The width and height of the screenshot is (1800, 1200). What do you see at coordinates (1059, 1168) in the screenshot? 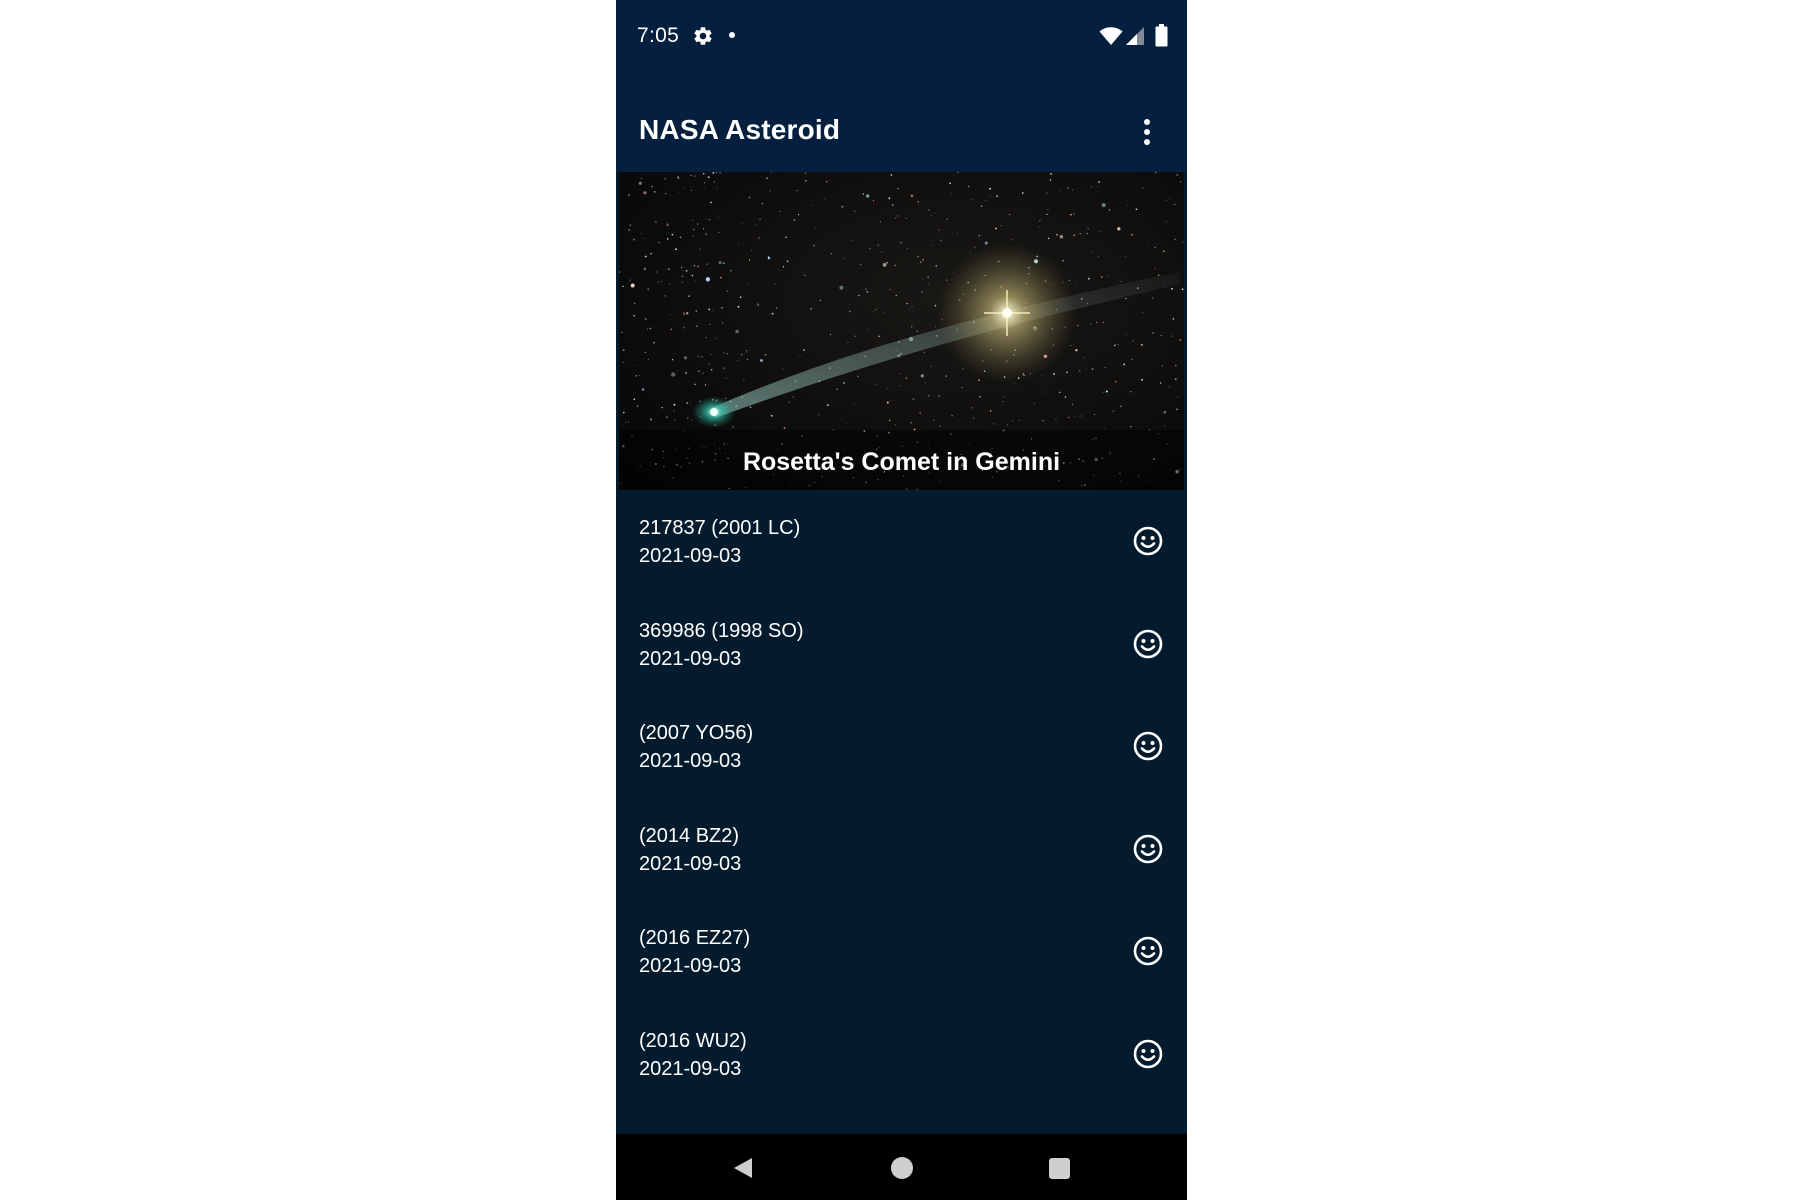
I see `recents-icon` at bounding box center [1059, 1168].